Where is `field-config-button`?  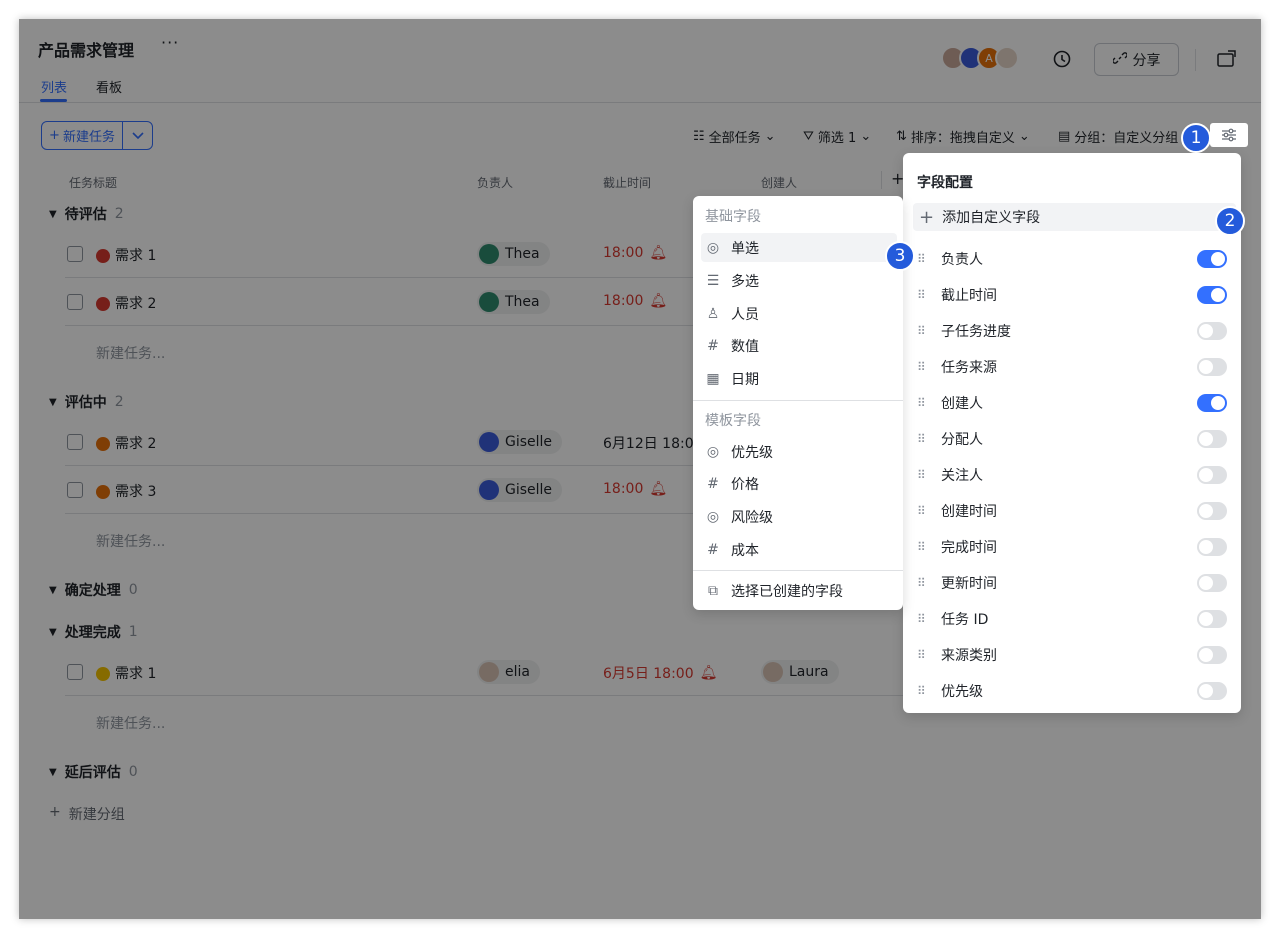 field-config-button is located at coordinates (1229, 135).